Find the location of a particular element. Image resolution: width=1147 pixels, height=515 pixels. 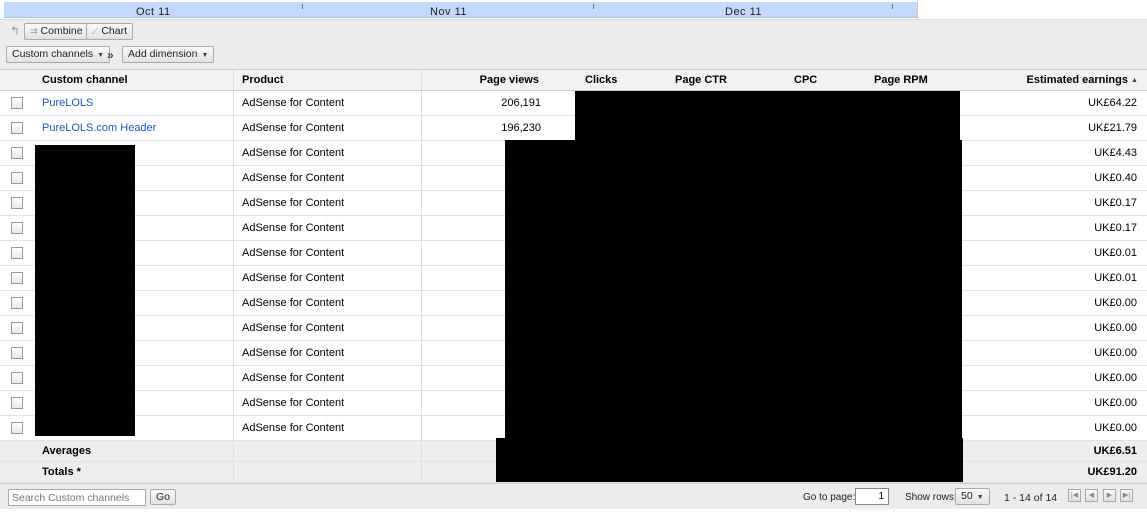

chart-button: ⟋ Chart is located at coordinates (109, 31).